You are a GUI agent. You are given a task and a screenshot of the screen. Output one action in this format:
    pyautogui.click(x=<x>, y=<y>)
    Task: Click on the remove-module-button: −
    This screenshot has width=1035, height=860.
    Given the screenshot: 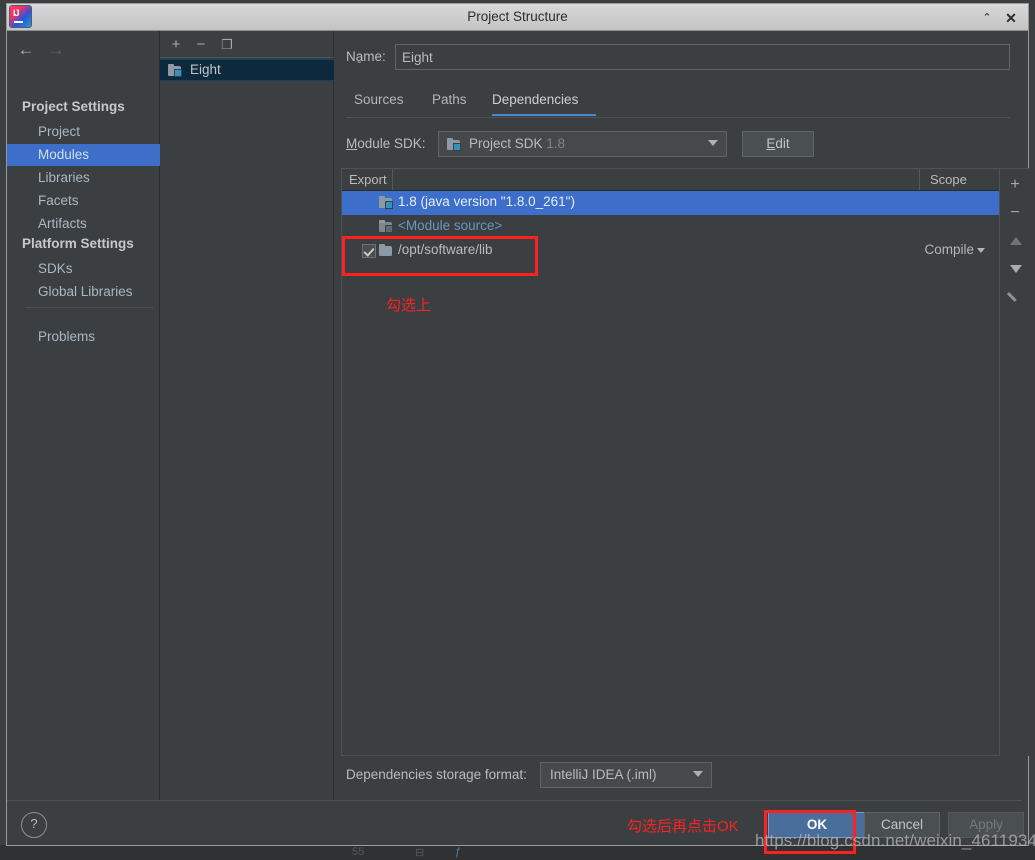 What is the action you would take?
    pyautogui.click(x=201, y=45)
    